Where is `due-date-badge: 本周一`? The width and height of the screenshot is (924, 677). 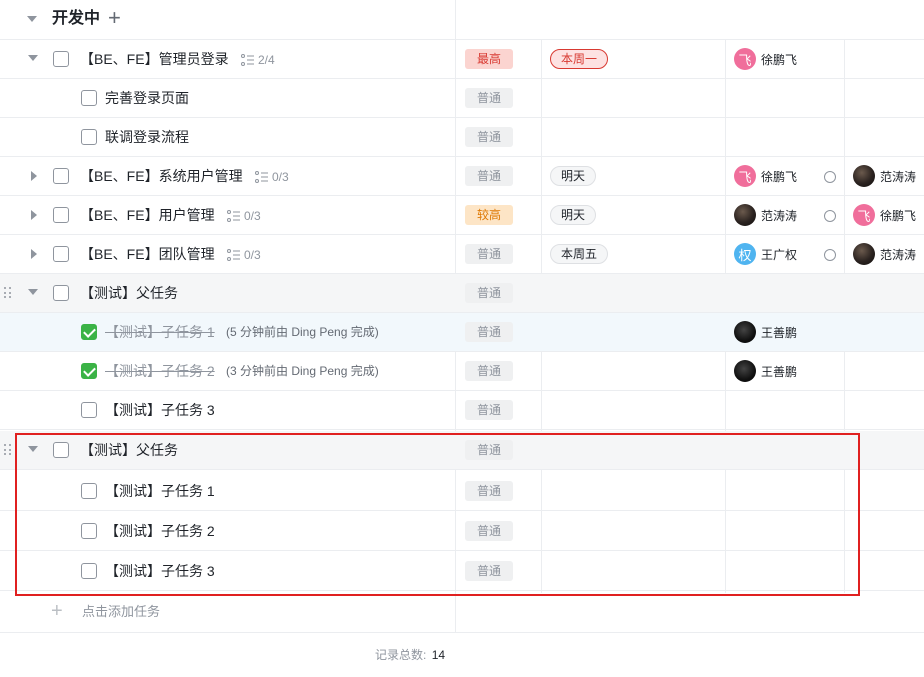 due-date-badge: 本周一 is located at coordinates (579, 59).